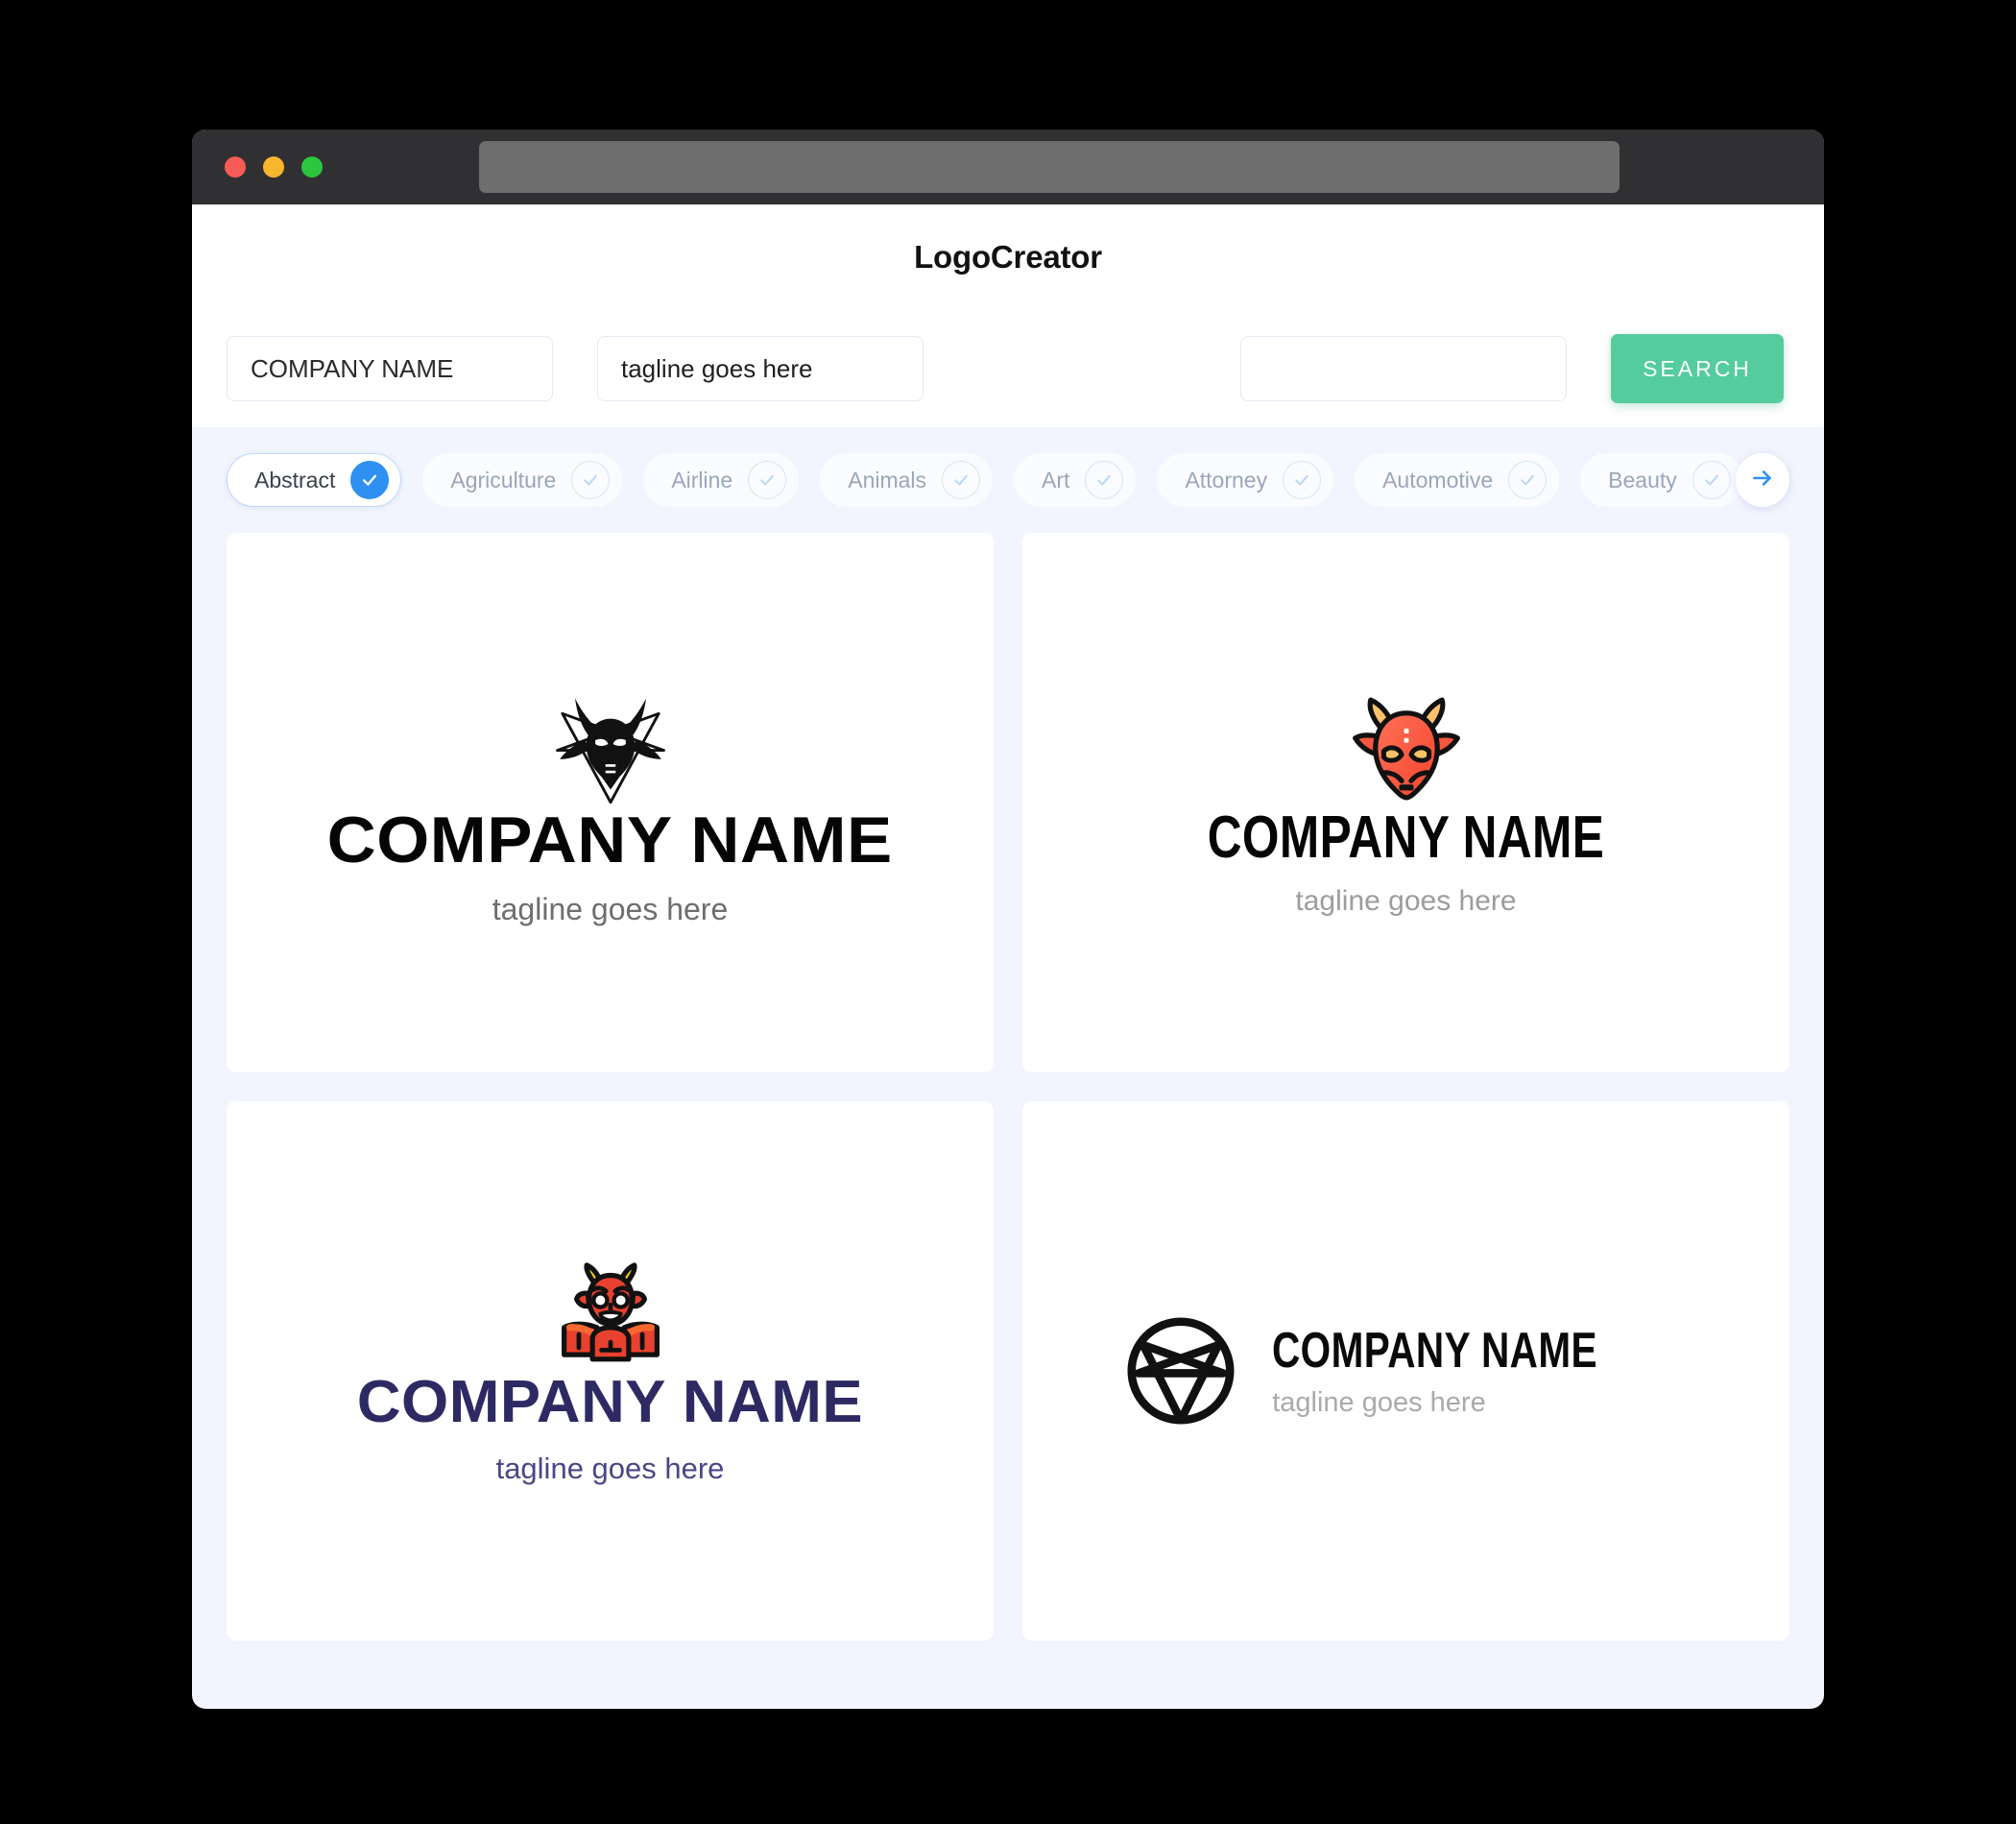 The width and height of the screenshot is (2016, 1824). Describe the element at coordinates (390, 368) in the screenshot. I see `company-name-input` at that location.